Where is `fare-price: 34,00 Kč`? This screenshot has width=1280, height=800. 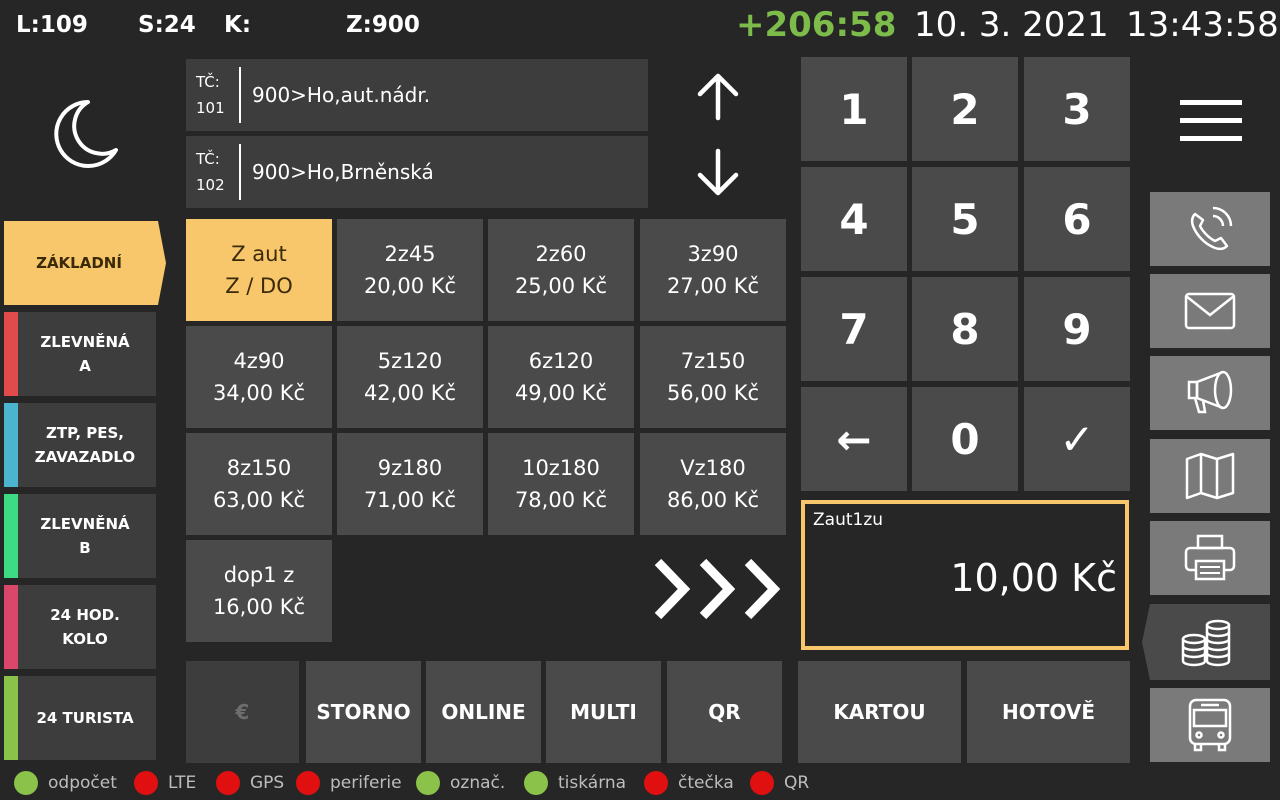
fare-price: 34,00 Kč is located at coordinates (259, 393).